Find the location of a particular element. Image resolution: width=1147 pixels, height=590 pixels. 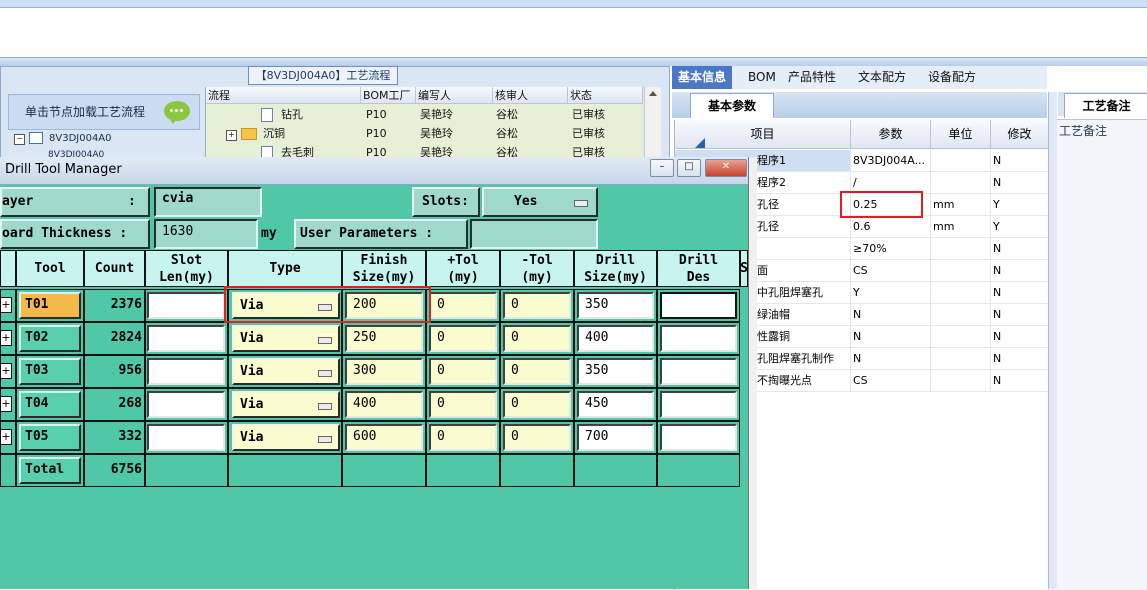

grid-row-step: + 沉铜 is located at coordinates (292, 134).